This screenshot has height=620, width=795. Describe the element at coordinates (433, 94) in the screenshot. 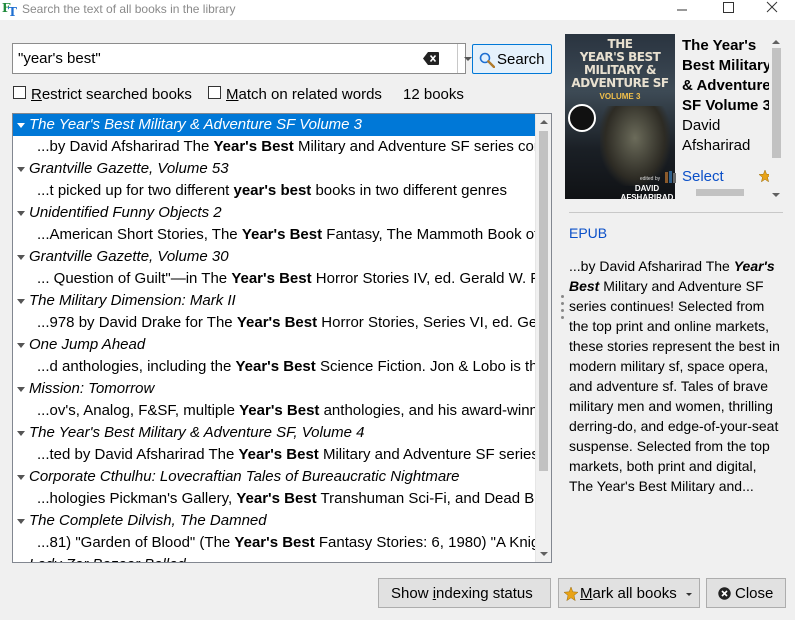

I see `result-count: 12 books` at that location.